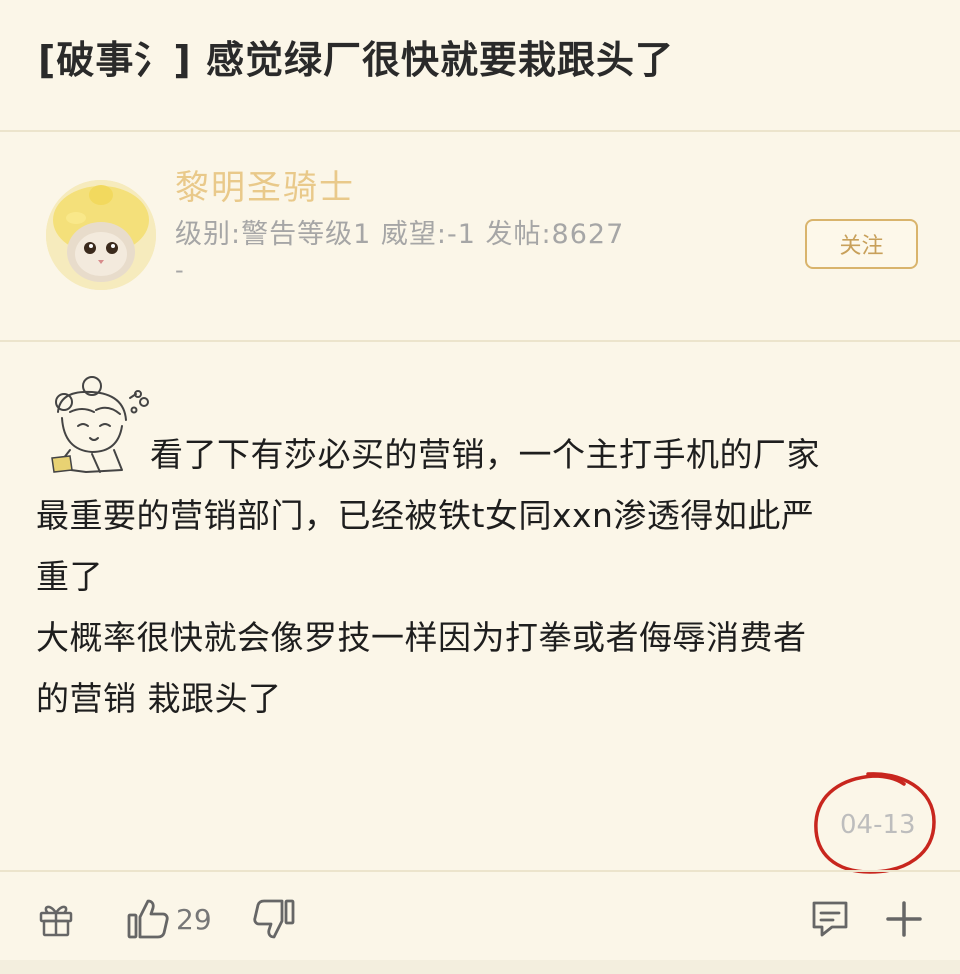 This screenshot has height=974, width=960. I want to click on dislike-button, so click(274, 919).